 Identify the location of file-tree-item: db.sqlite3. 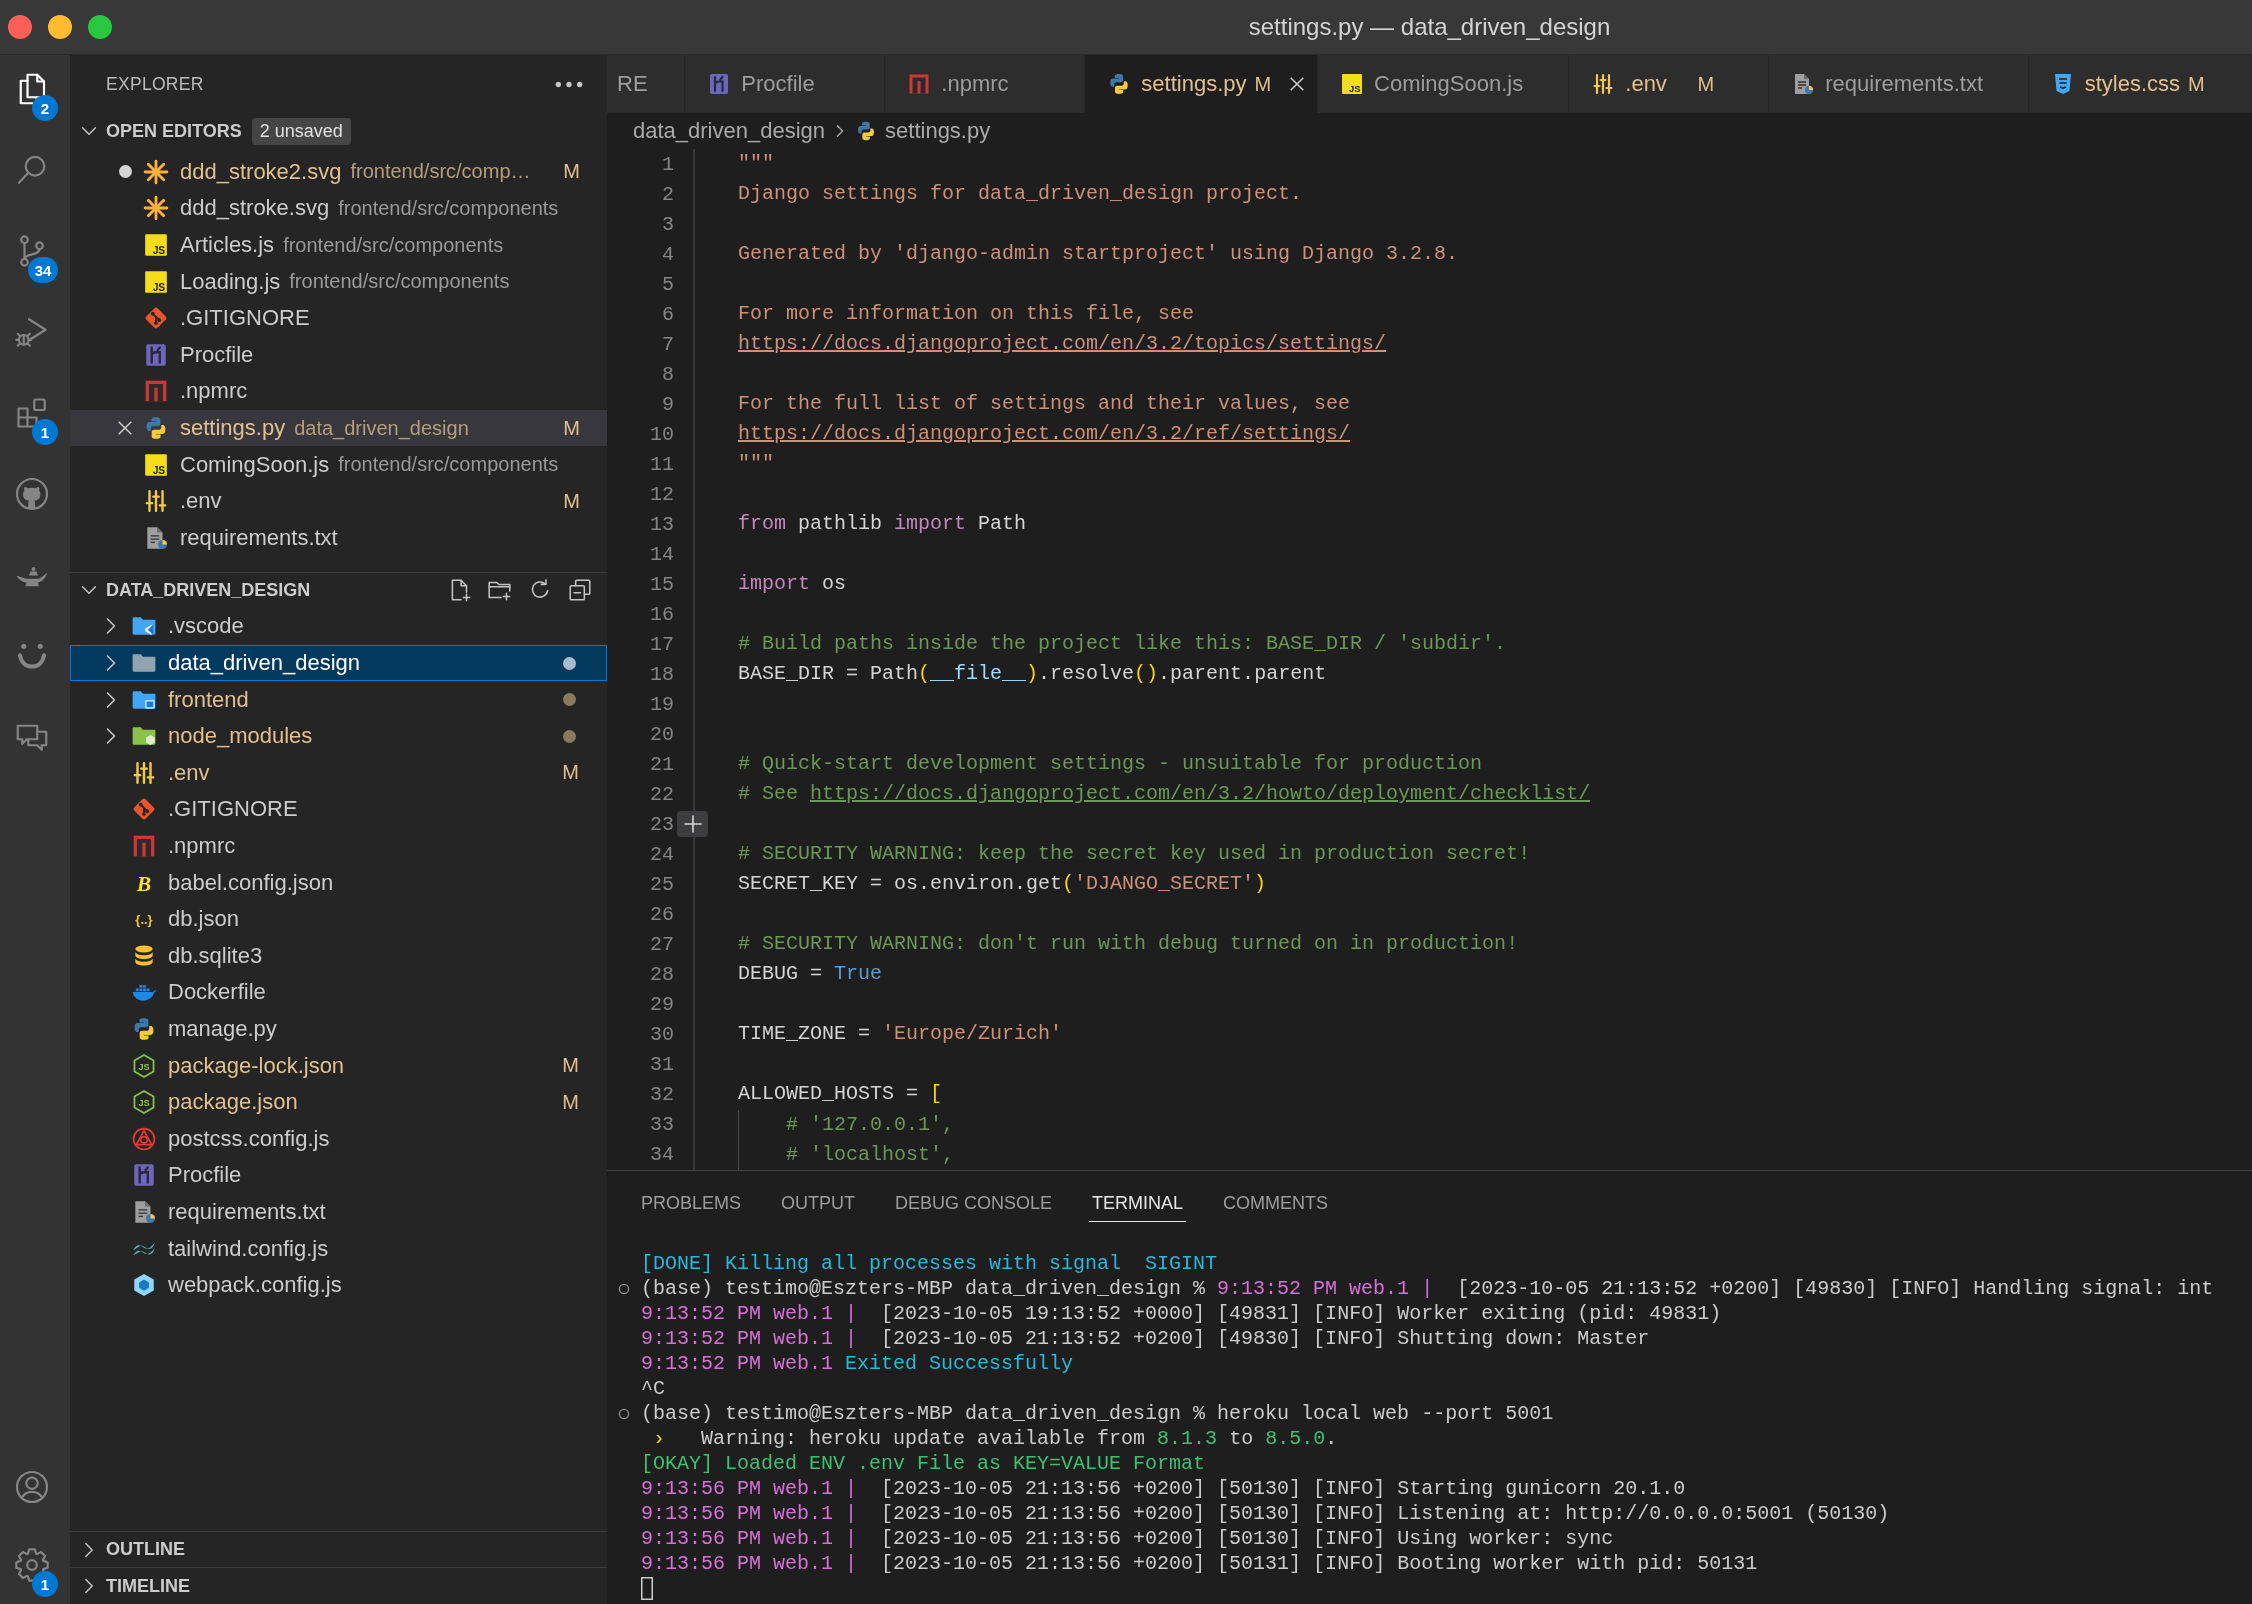
(338, 956).